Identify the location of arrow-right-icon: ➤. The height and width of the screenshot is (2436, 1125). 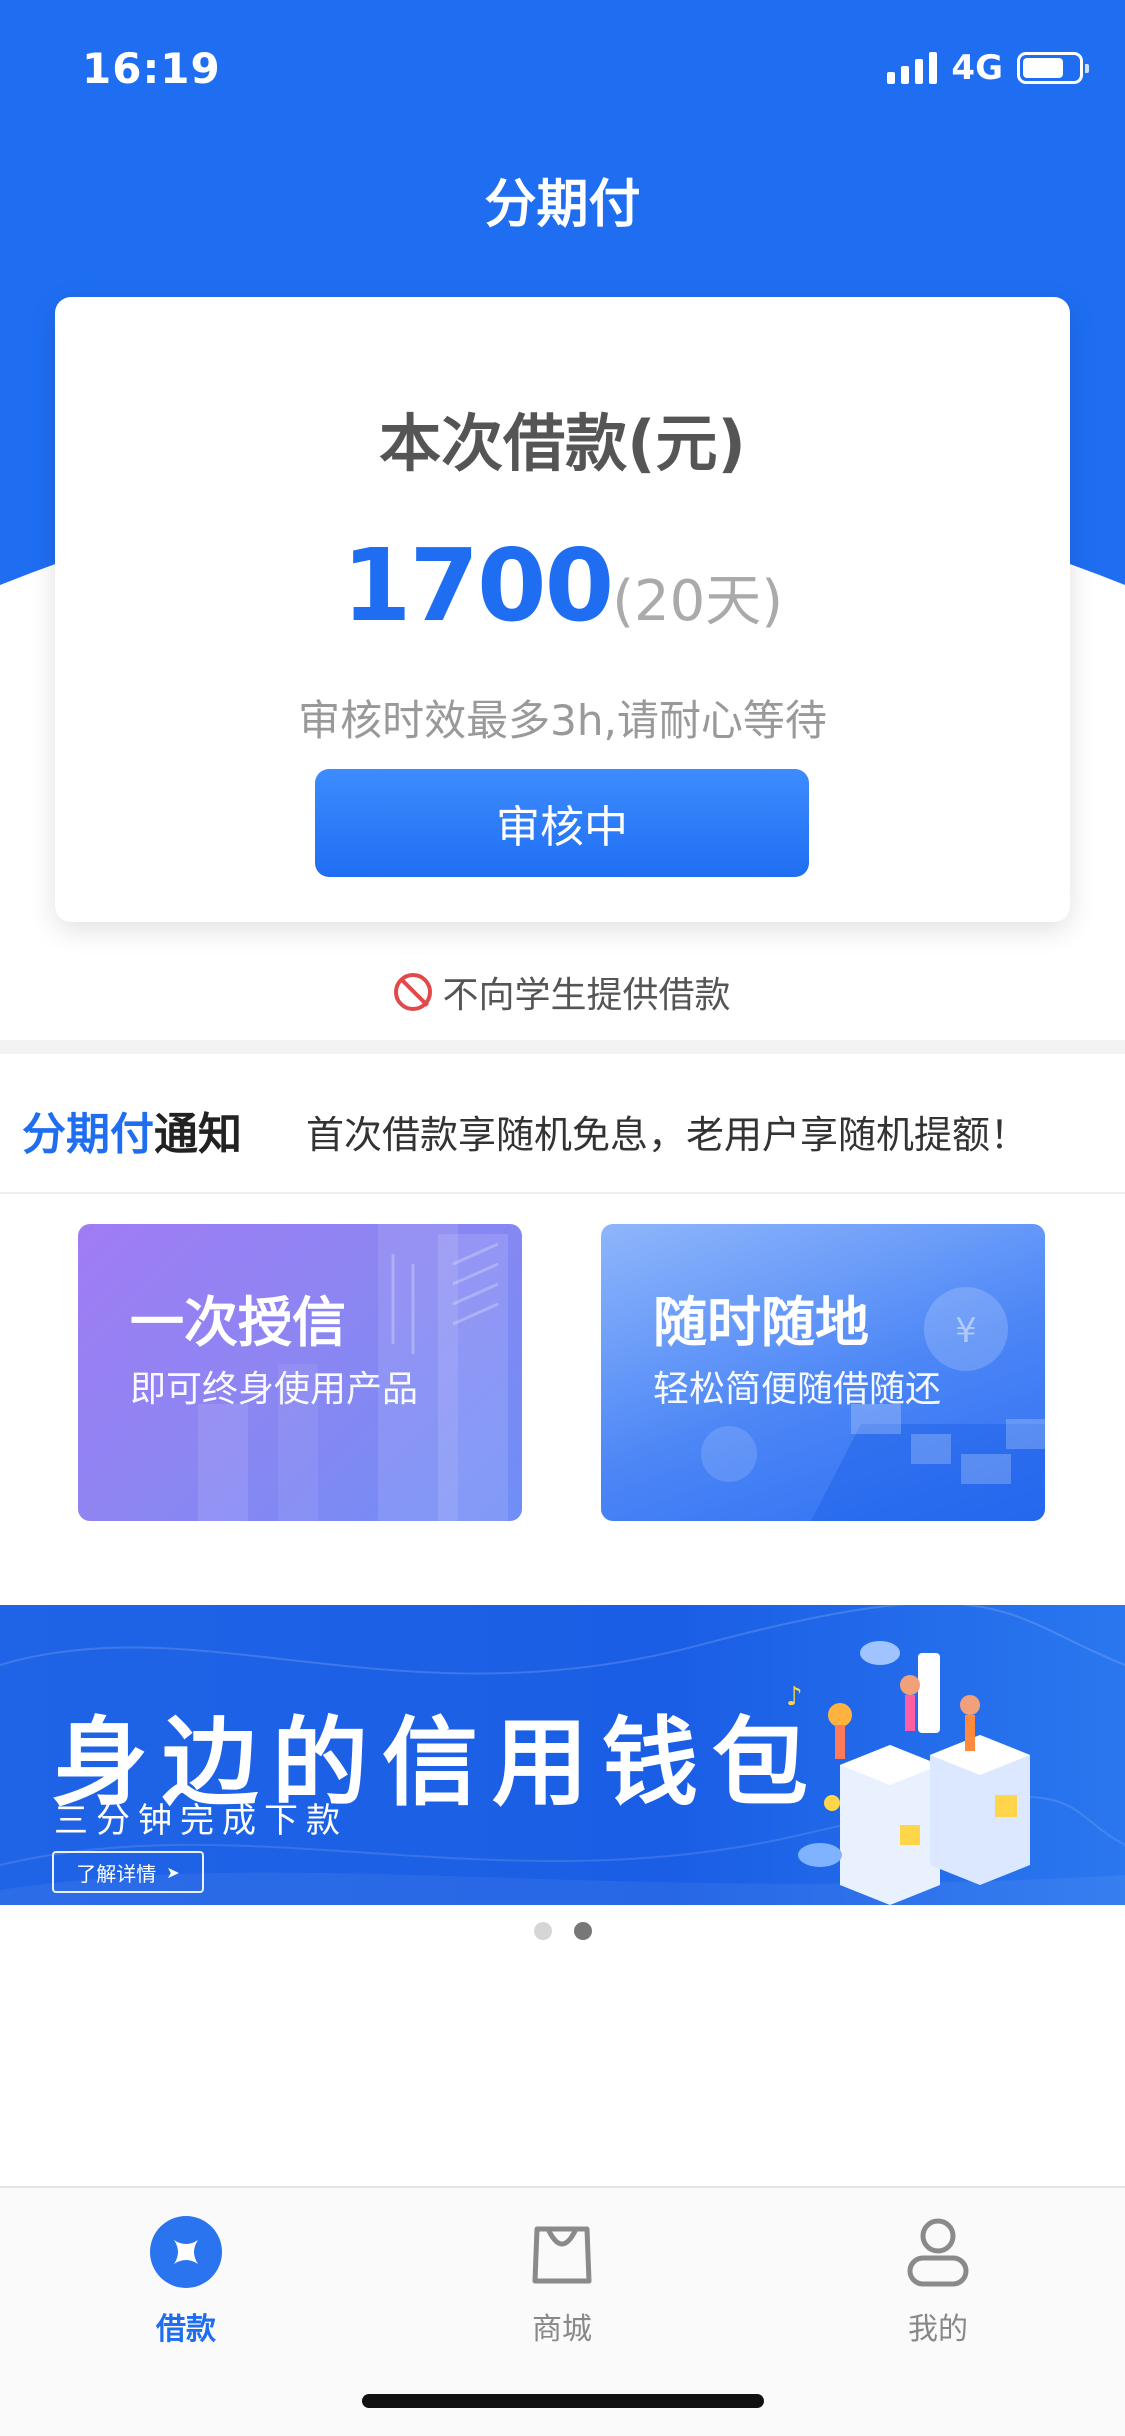
(173, 1872).